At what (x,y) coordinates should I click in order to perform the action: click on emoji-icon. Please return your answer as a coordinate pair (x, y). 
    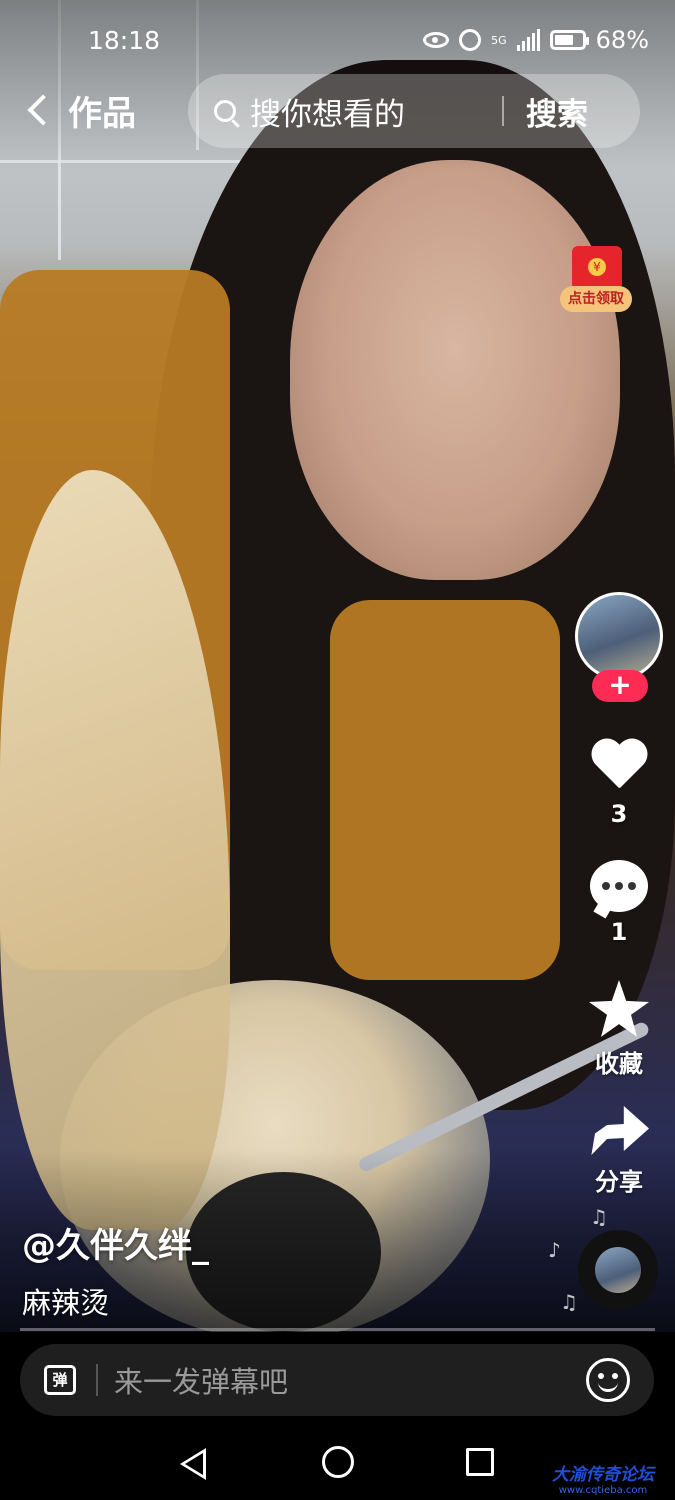
    Looking at the image, I should click on (608, 1380).